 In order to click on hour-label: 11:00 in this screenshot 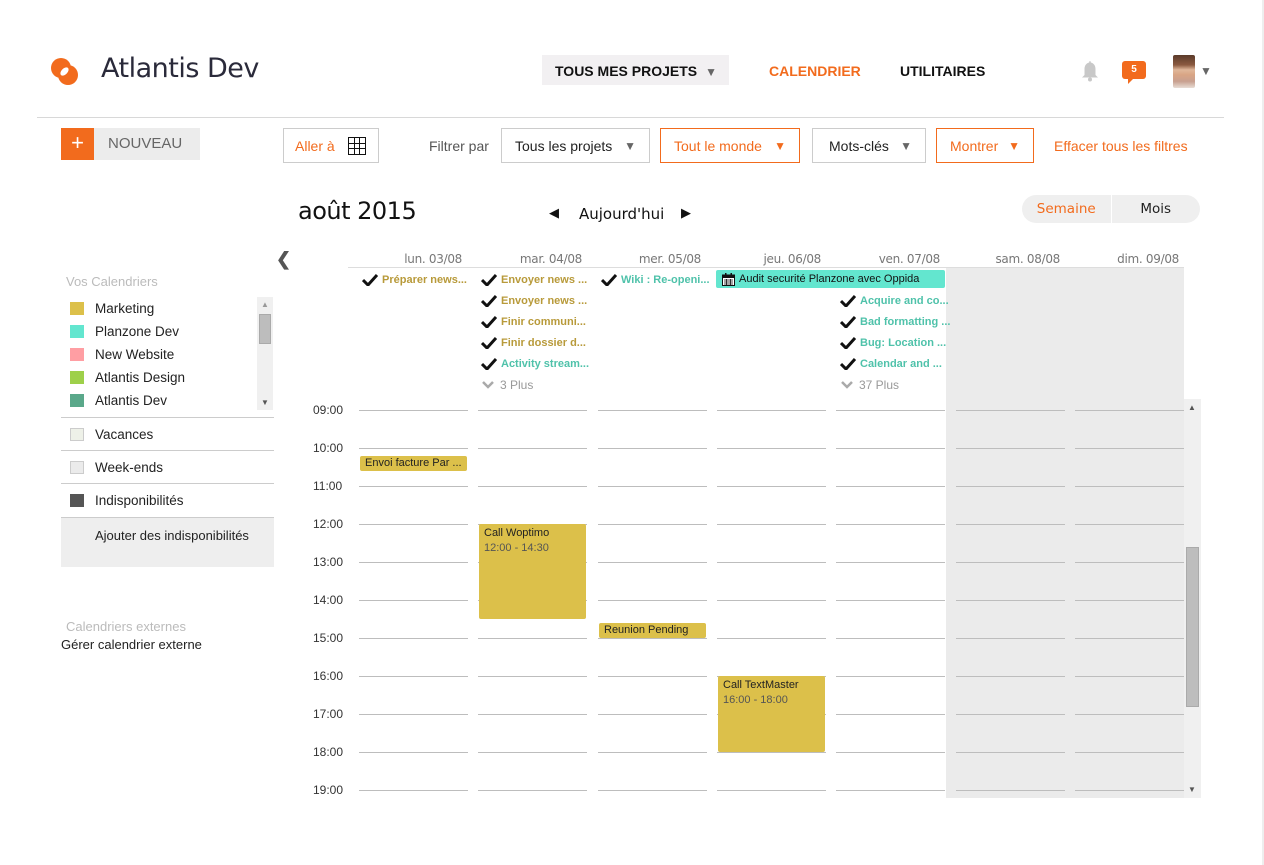, I will do `click(328, 486)`.